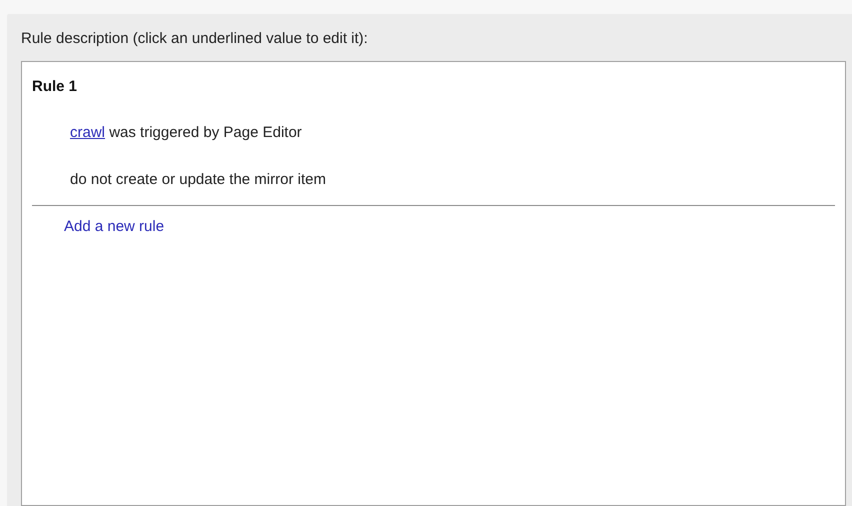 The width and height of the screenshot is (852, 506). Describe the element at coordinates (186, 133) in the screenshot. I see `rule-condition: crawl was triggered by Page Editor` at that location.